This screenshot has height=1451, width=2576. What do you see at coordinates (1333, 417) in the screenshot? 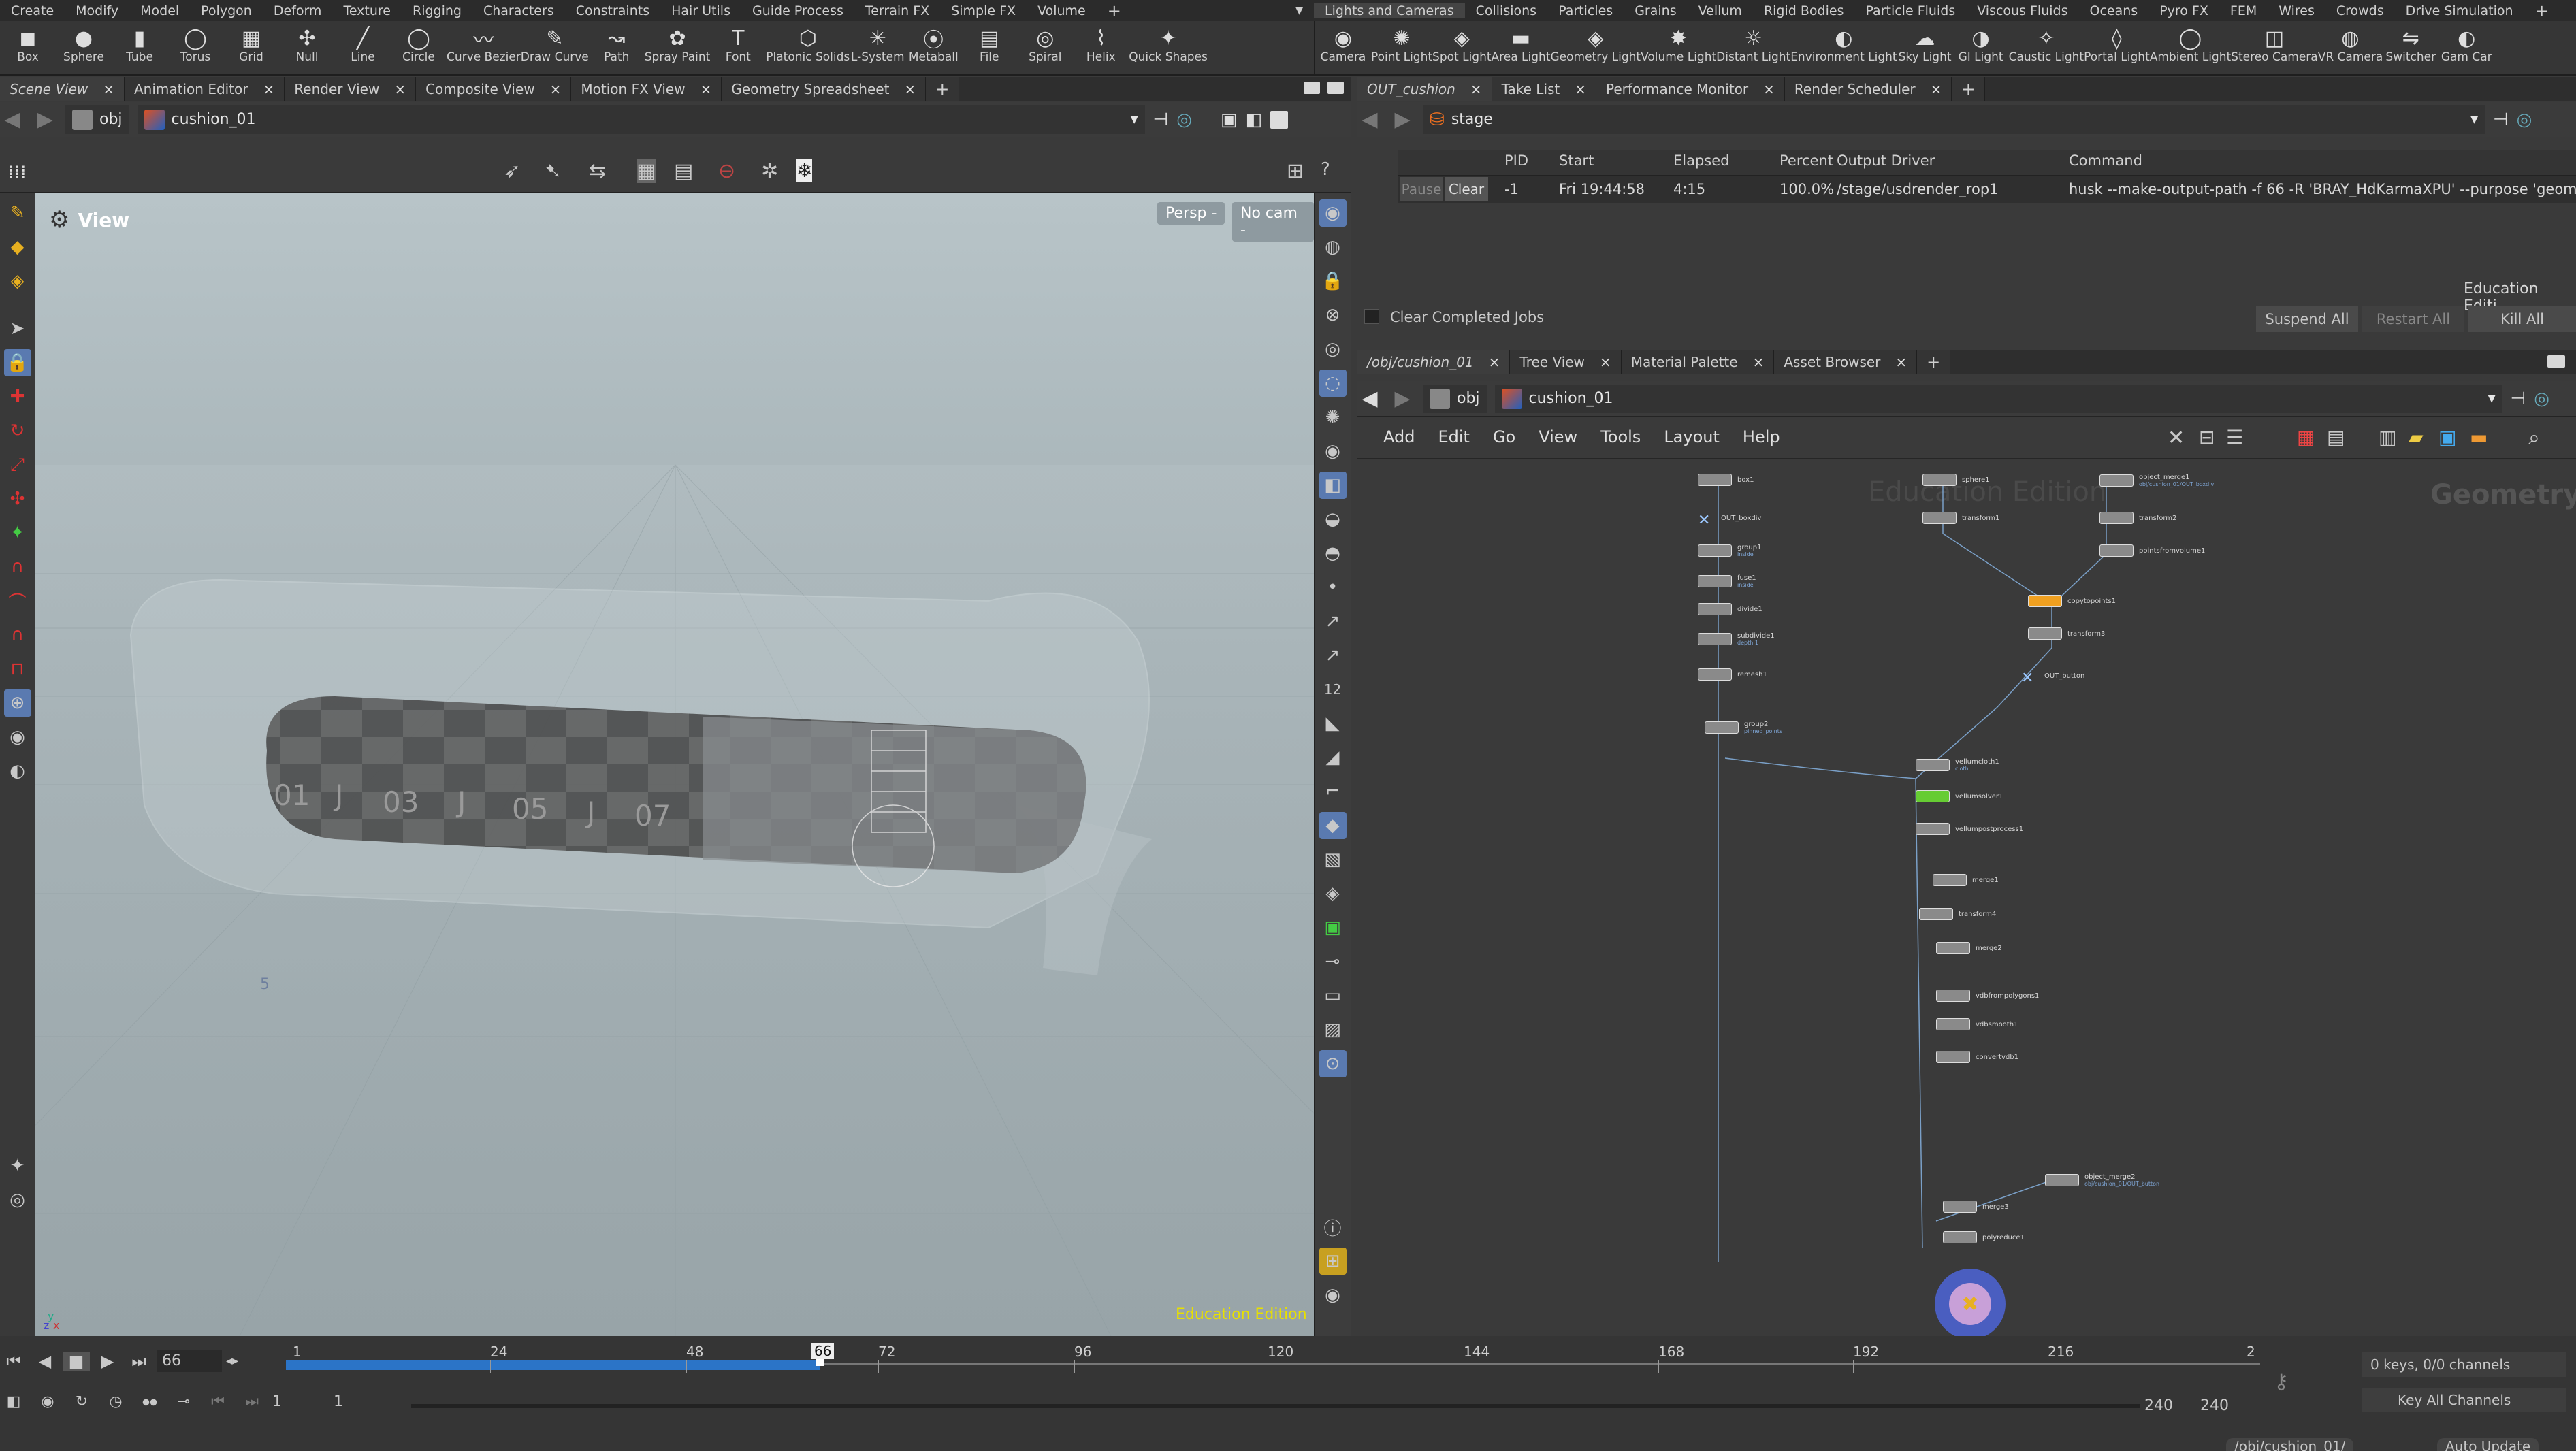
I see `headlight-icon: ✺` at bounding box center [1333, 417].